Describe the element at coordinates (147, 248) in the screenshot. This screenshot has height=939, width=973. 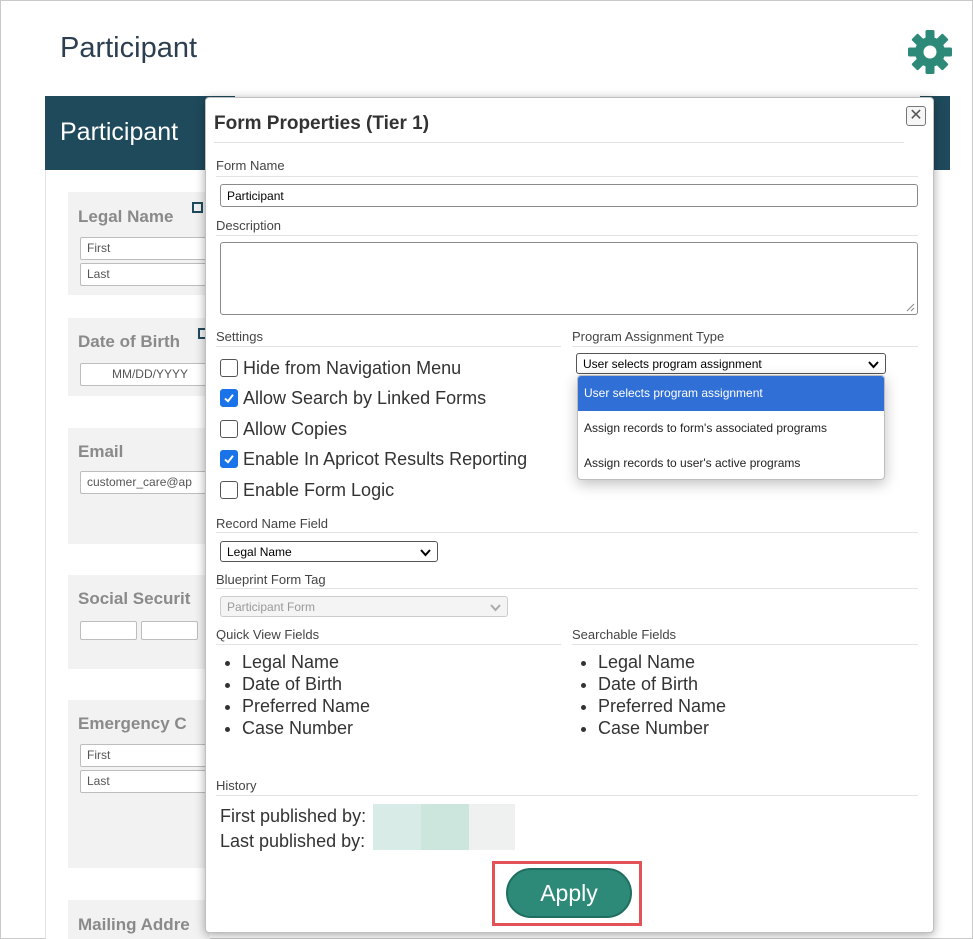
I see `legal-first-input: First` at that location.